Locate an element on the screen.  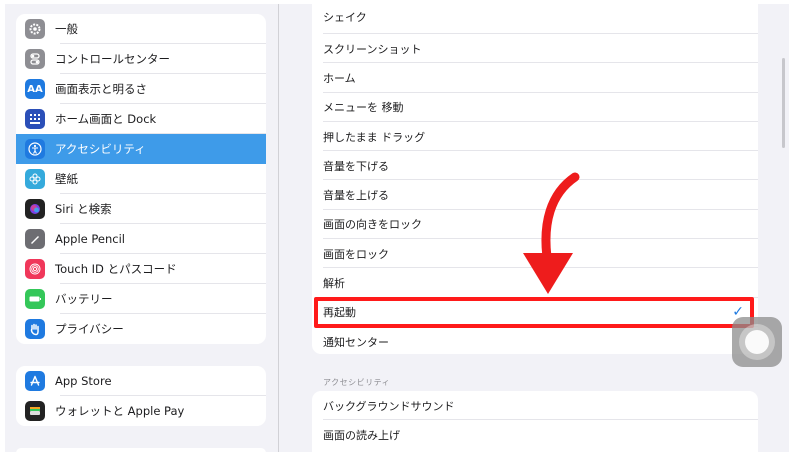
sidebar-item-general: 一般 is located at coordinates (141, 29).